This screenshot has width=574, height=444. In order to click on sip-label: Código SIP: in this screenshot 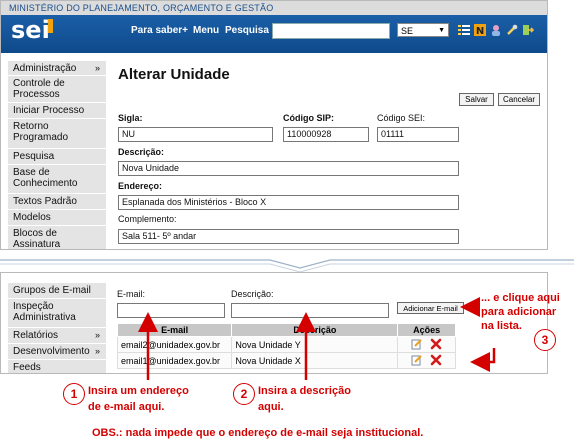, I will do `click(308, 118)`.